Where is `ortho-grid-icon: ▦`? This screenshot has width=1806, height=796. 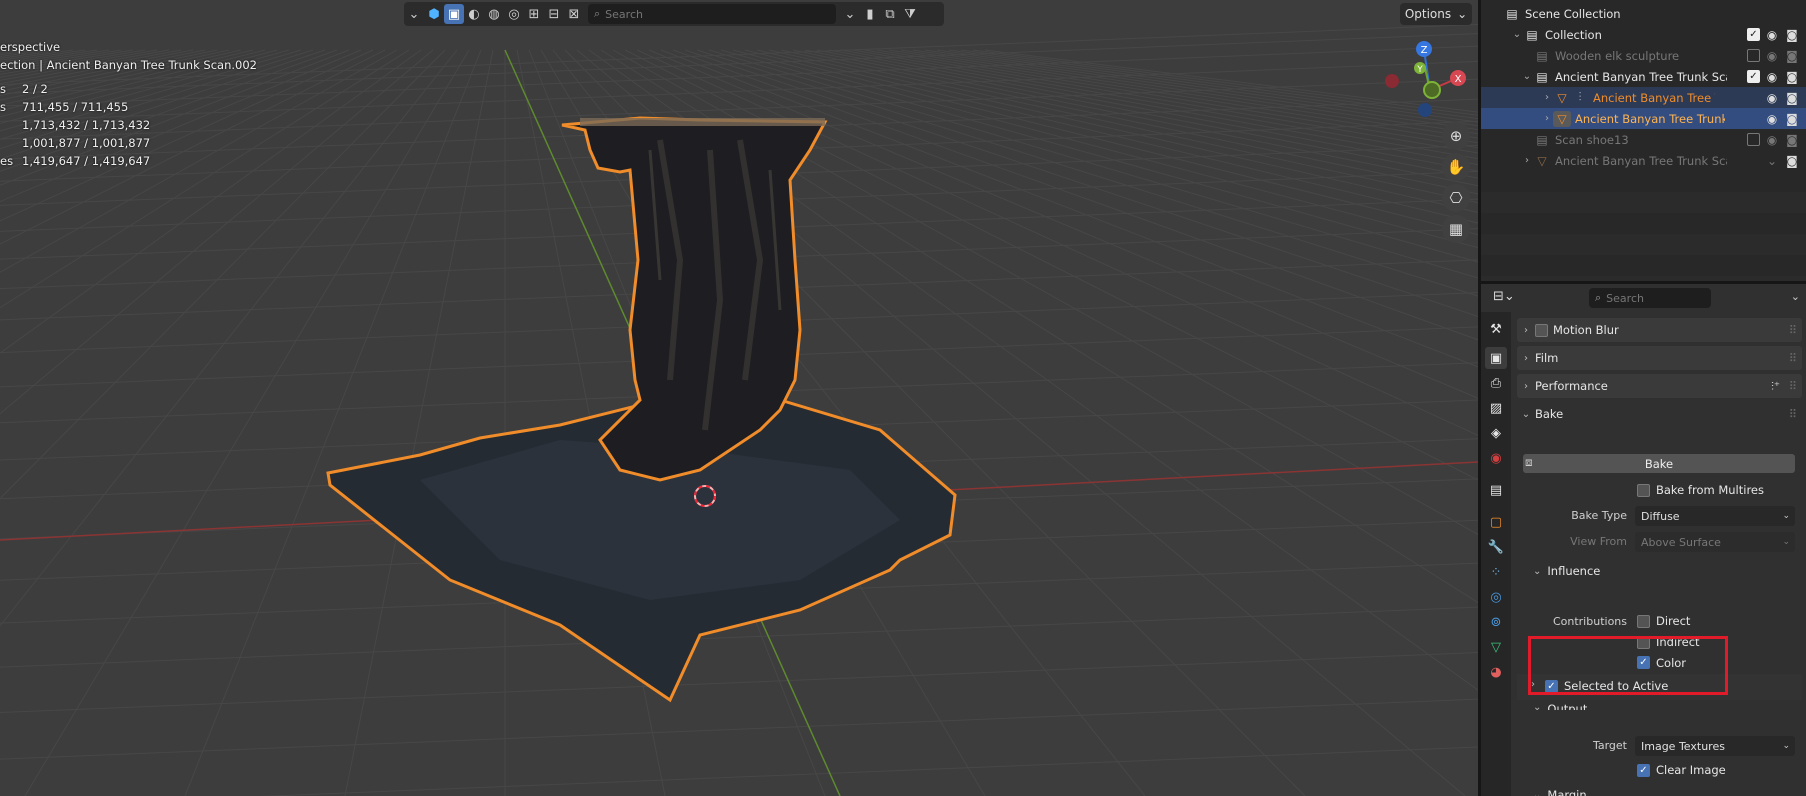 ortho-grid-icon: ▦ is located at coordinates (1456, 229).